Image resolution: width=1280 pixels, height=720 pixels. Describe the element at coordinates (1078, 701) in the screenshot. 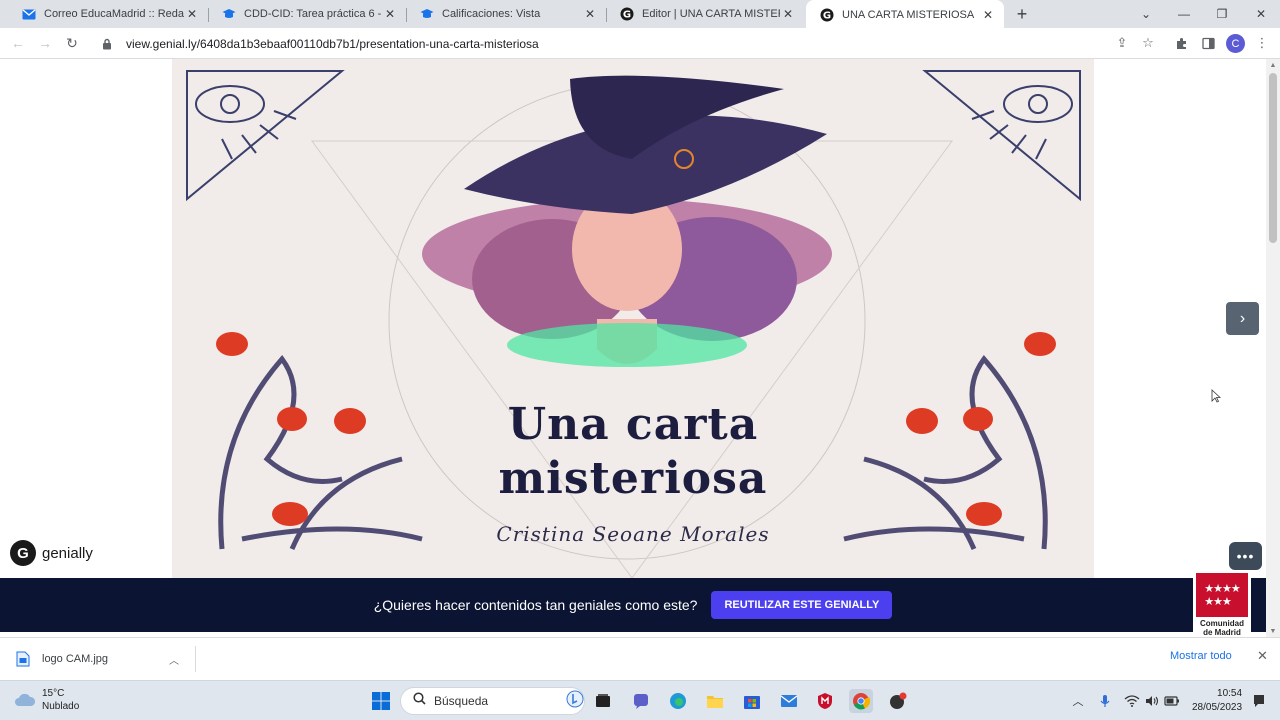

I see `show-hidden-icons-chevron: ︿` at that location.